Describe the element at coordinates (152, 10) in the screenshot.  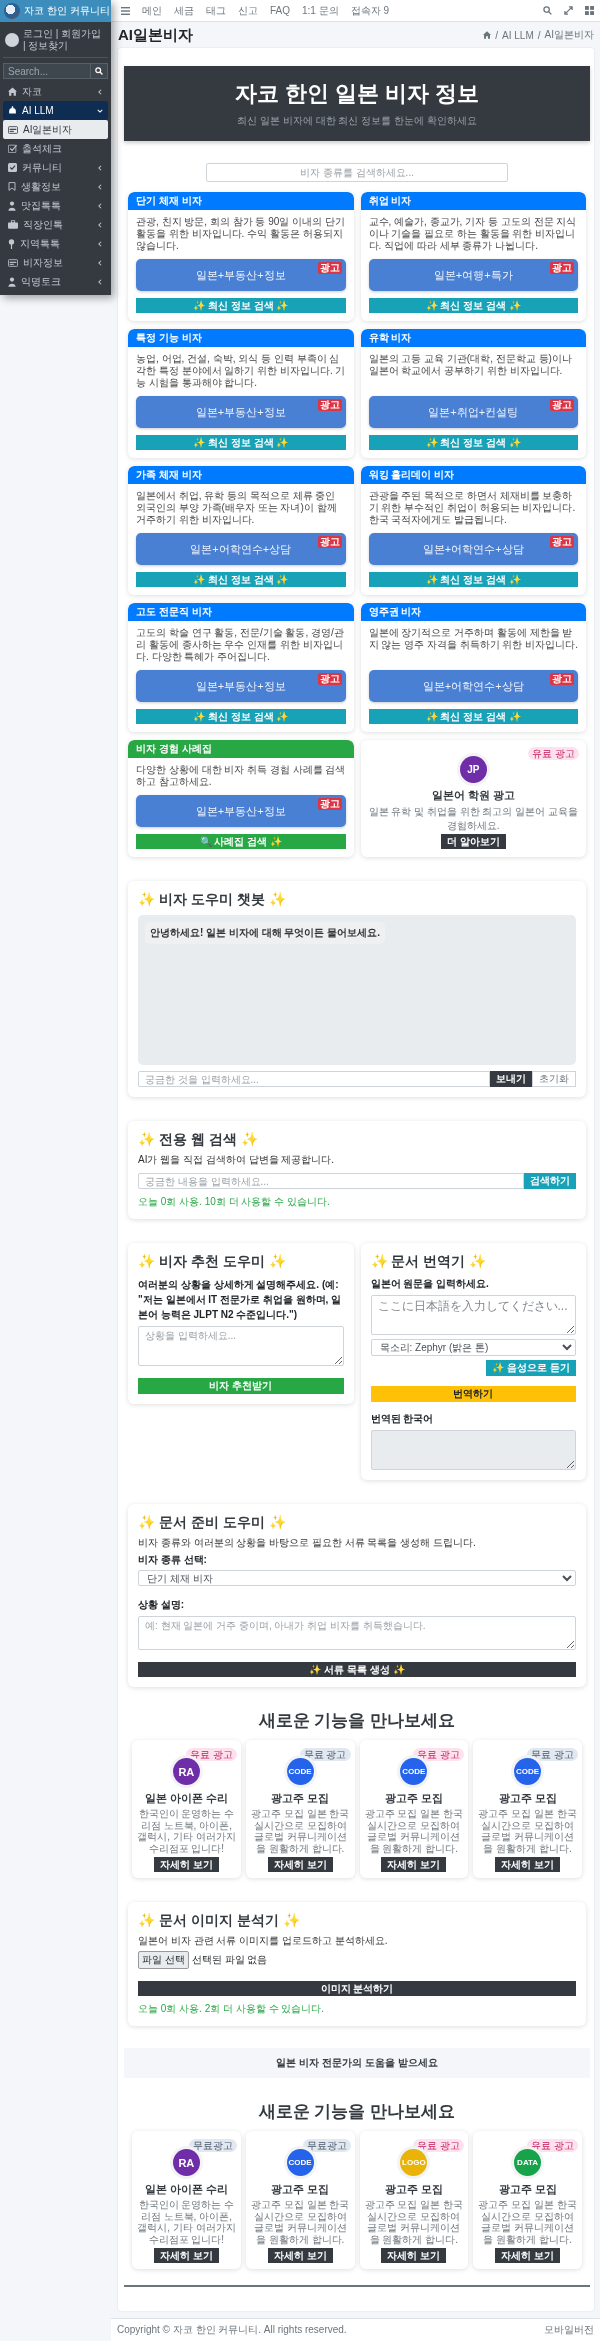
I see `nav-link: 메인` at that location.